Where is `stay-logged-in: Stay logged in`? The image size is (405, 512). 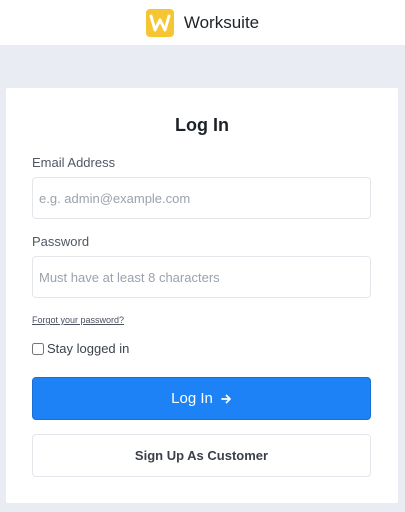
stay-logged-in: Stay logged in is located at coordinates (80, 348).